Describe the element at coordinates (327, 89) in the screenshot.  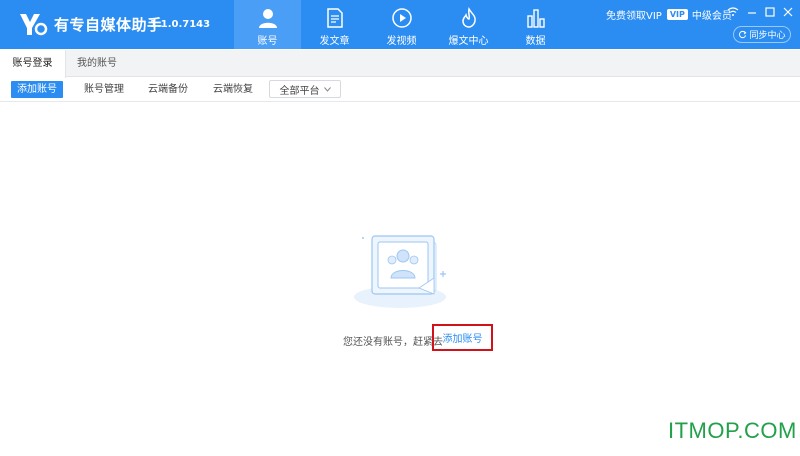
I see `chevron-down-icon` at that location.